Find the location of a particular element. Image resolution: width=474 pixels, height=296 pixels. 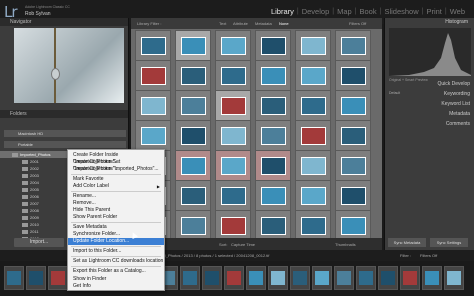

default-preset: Default is located at coordinates (394, 93).